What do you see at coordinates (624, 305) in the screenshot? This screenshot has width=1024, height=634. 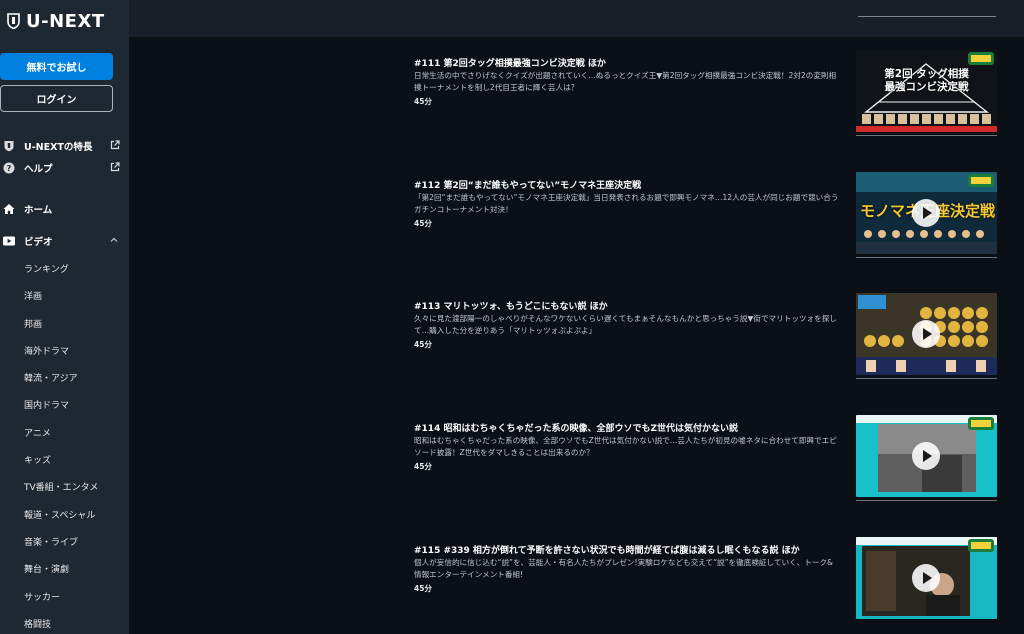 I see `episode-title: #113 マリトッツォ、もうどこにもない説 ほか` at bounding box center [624, 305].